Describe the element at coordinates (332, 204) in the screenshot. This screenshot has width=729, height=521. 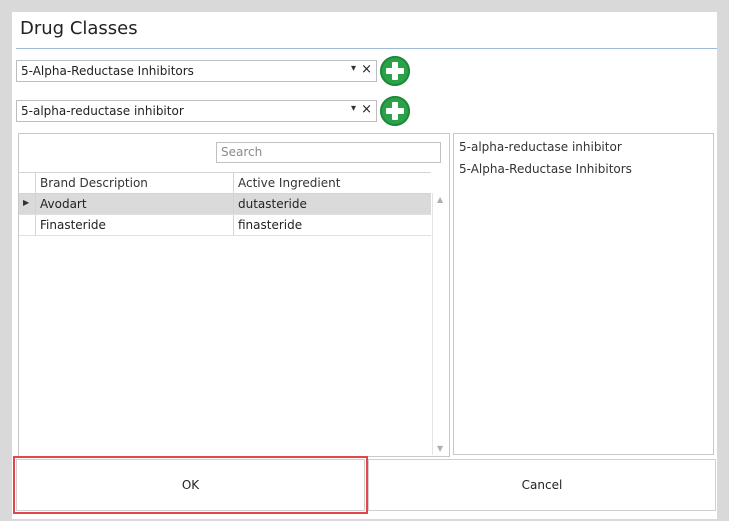
I see `cell-ingredient: dutasteride` at that location.